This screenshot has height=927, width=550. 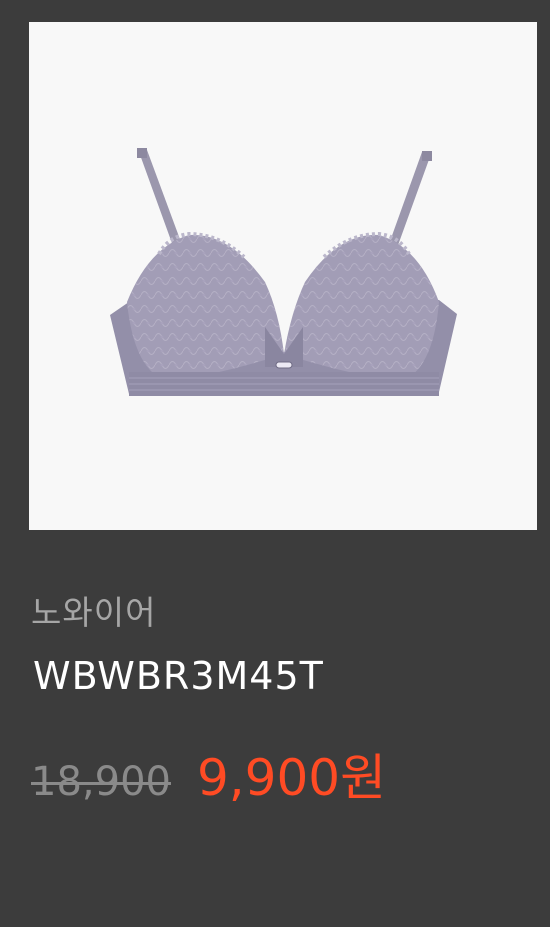 What do you see at coordinates (101, 782) in the screenshot?
I see `original-price: 18,900` at bounding box center [101, 782].